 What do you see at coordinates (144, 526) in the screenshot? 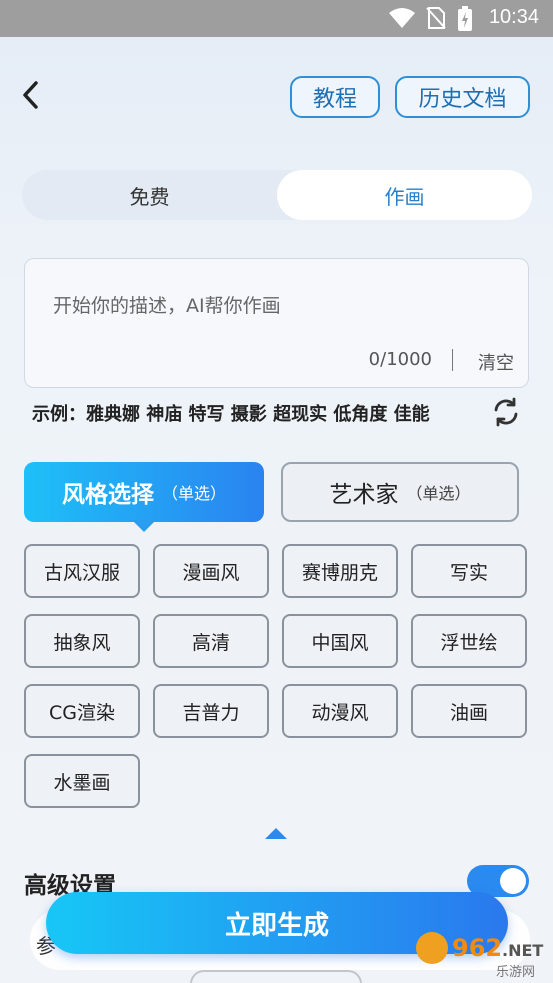
I see `active-tab-pointer` at bounding box center [144, 526].